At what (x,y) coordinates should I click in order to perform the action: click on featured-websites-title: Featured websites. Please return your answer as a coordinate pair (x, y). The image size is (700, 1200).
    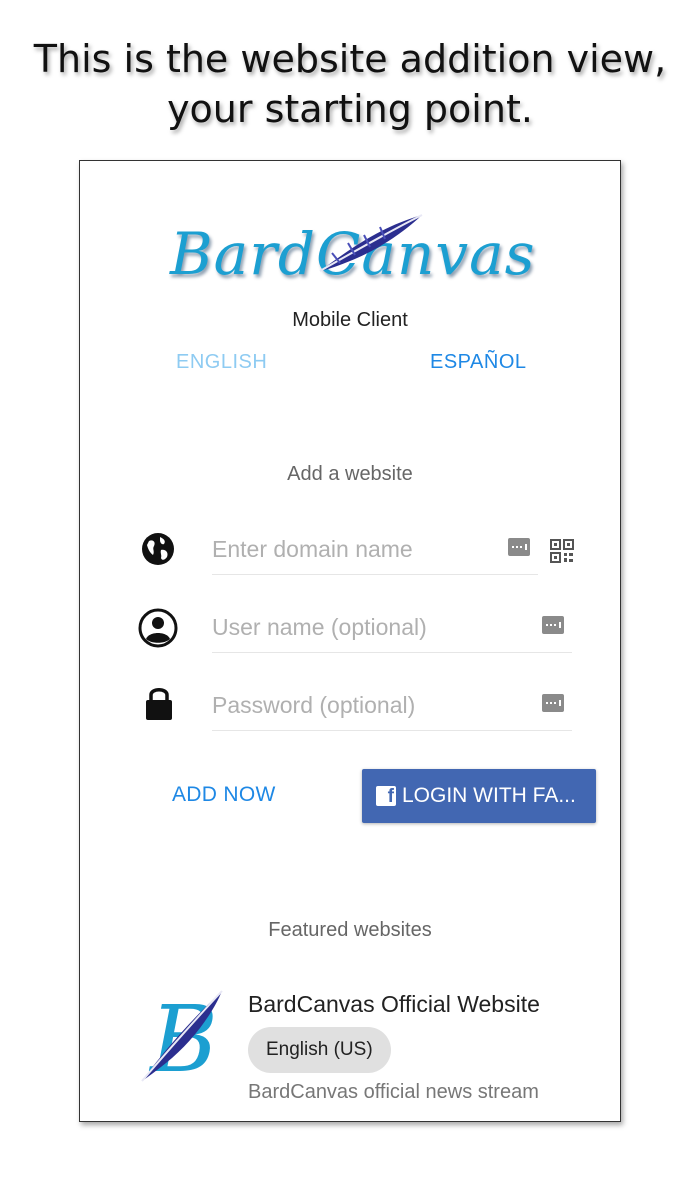
    Looking at the image, I should click on (350, 930).